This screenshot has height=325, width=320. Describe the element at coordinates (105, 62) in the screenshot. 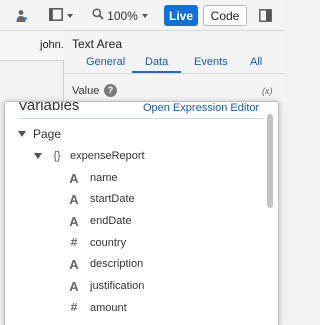

I see `tab-general: General` at that location.